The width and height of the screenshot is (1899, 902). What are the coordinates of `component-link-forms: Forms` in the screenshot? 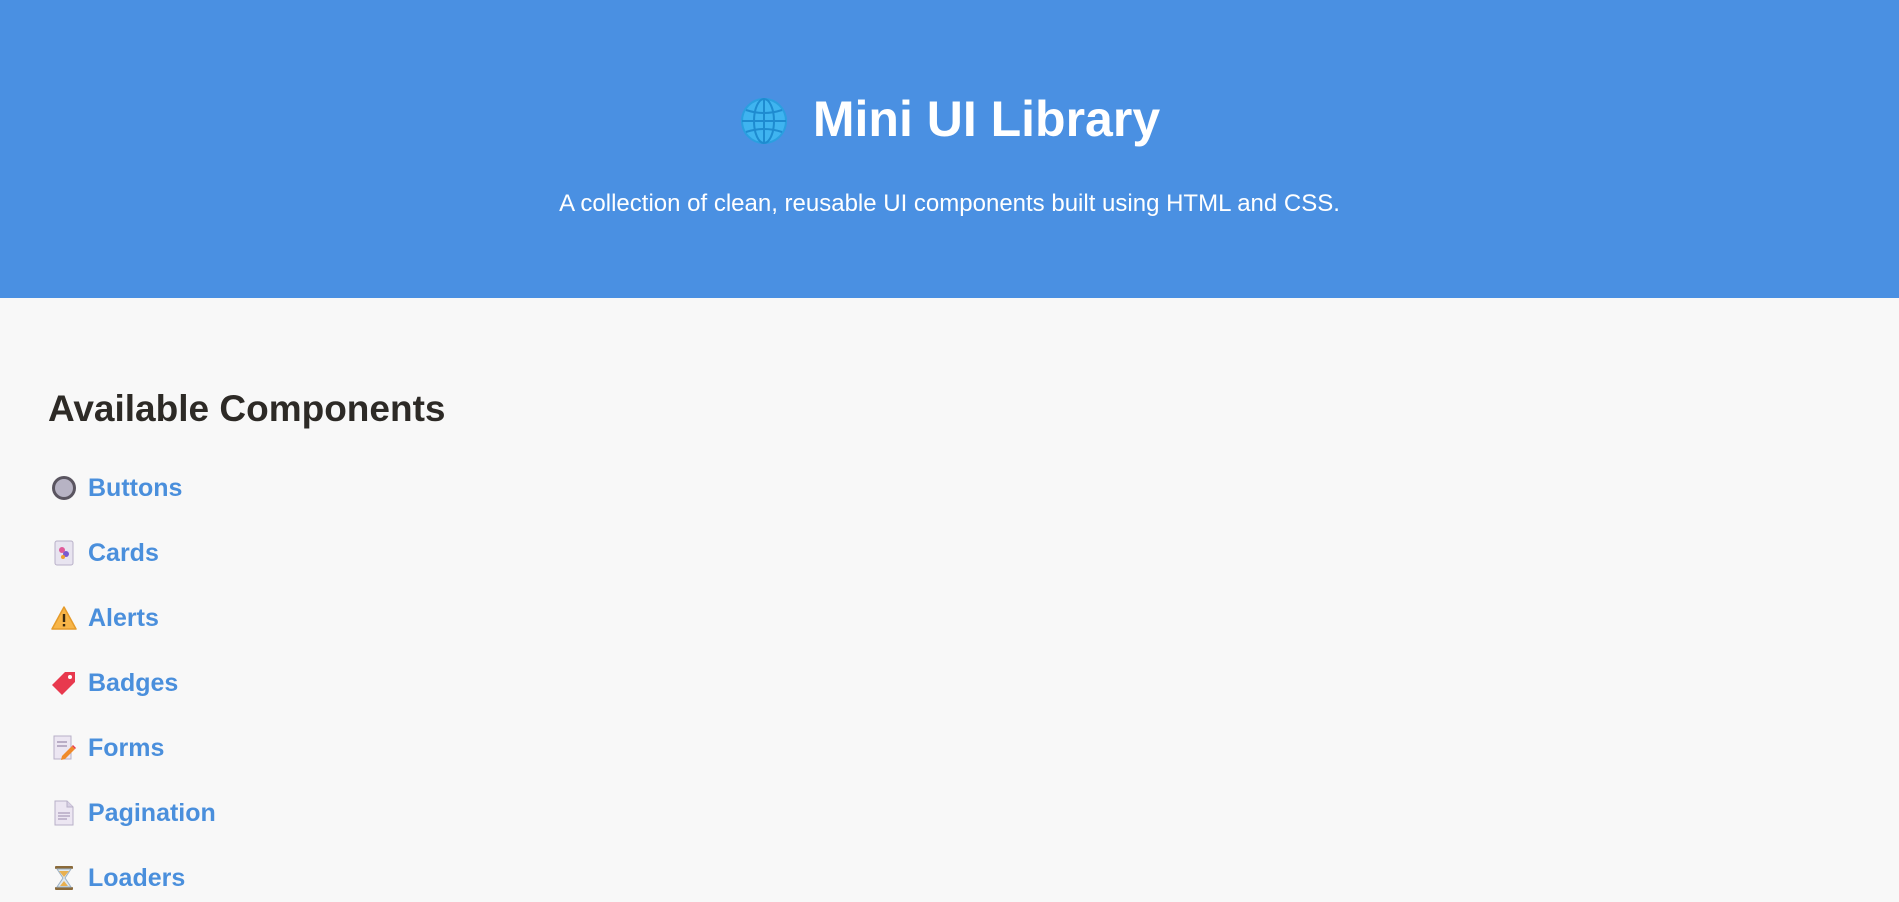 It's located at (126, 748).